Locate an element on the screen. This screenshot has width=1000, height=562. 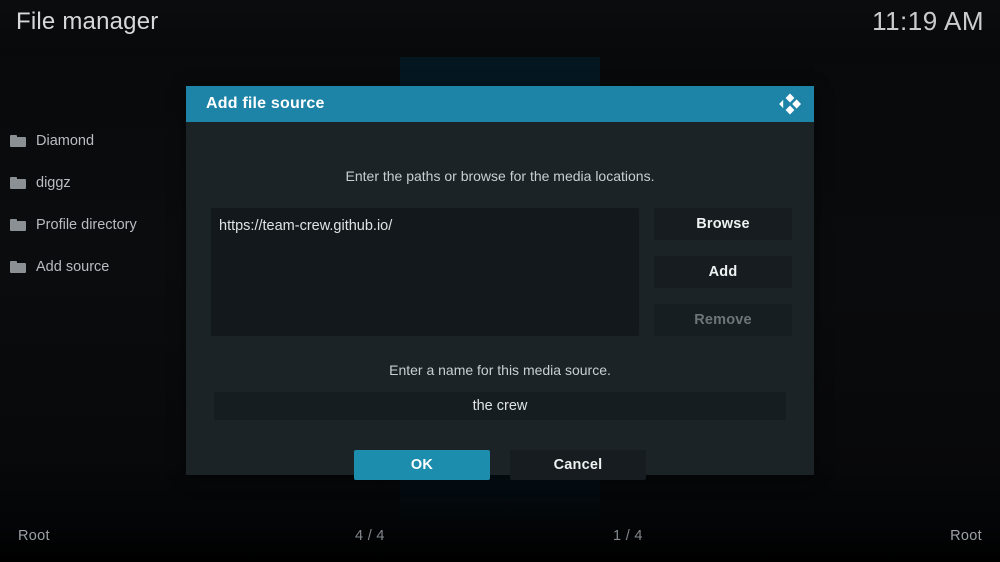
dialog-header: Add file source is located at coordinates (500, 104).